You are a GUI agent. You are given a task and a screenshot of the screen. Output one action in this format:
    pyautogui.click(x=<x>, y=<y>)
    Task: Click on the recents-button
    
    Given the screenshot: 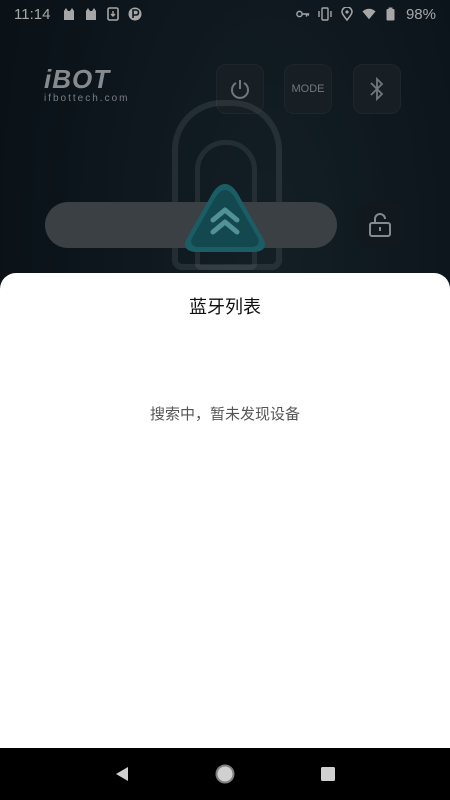 What is the action you would take?
    pyautogui.click(x=328, y=774)
    